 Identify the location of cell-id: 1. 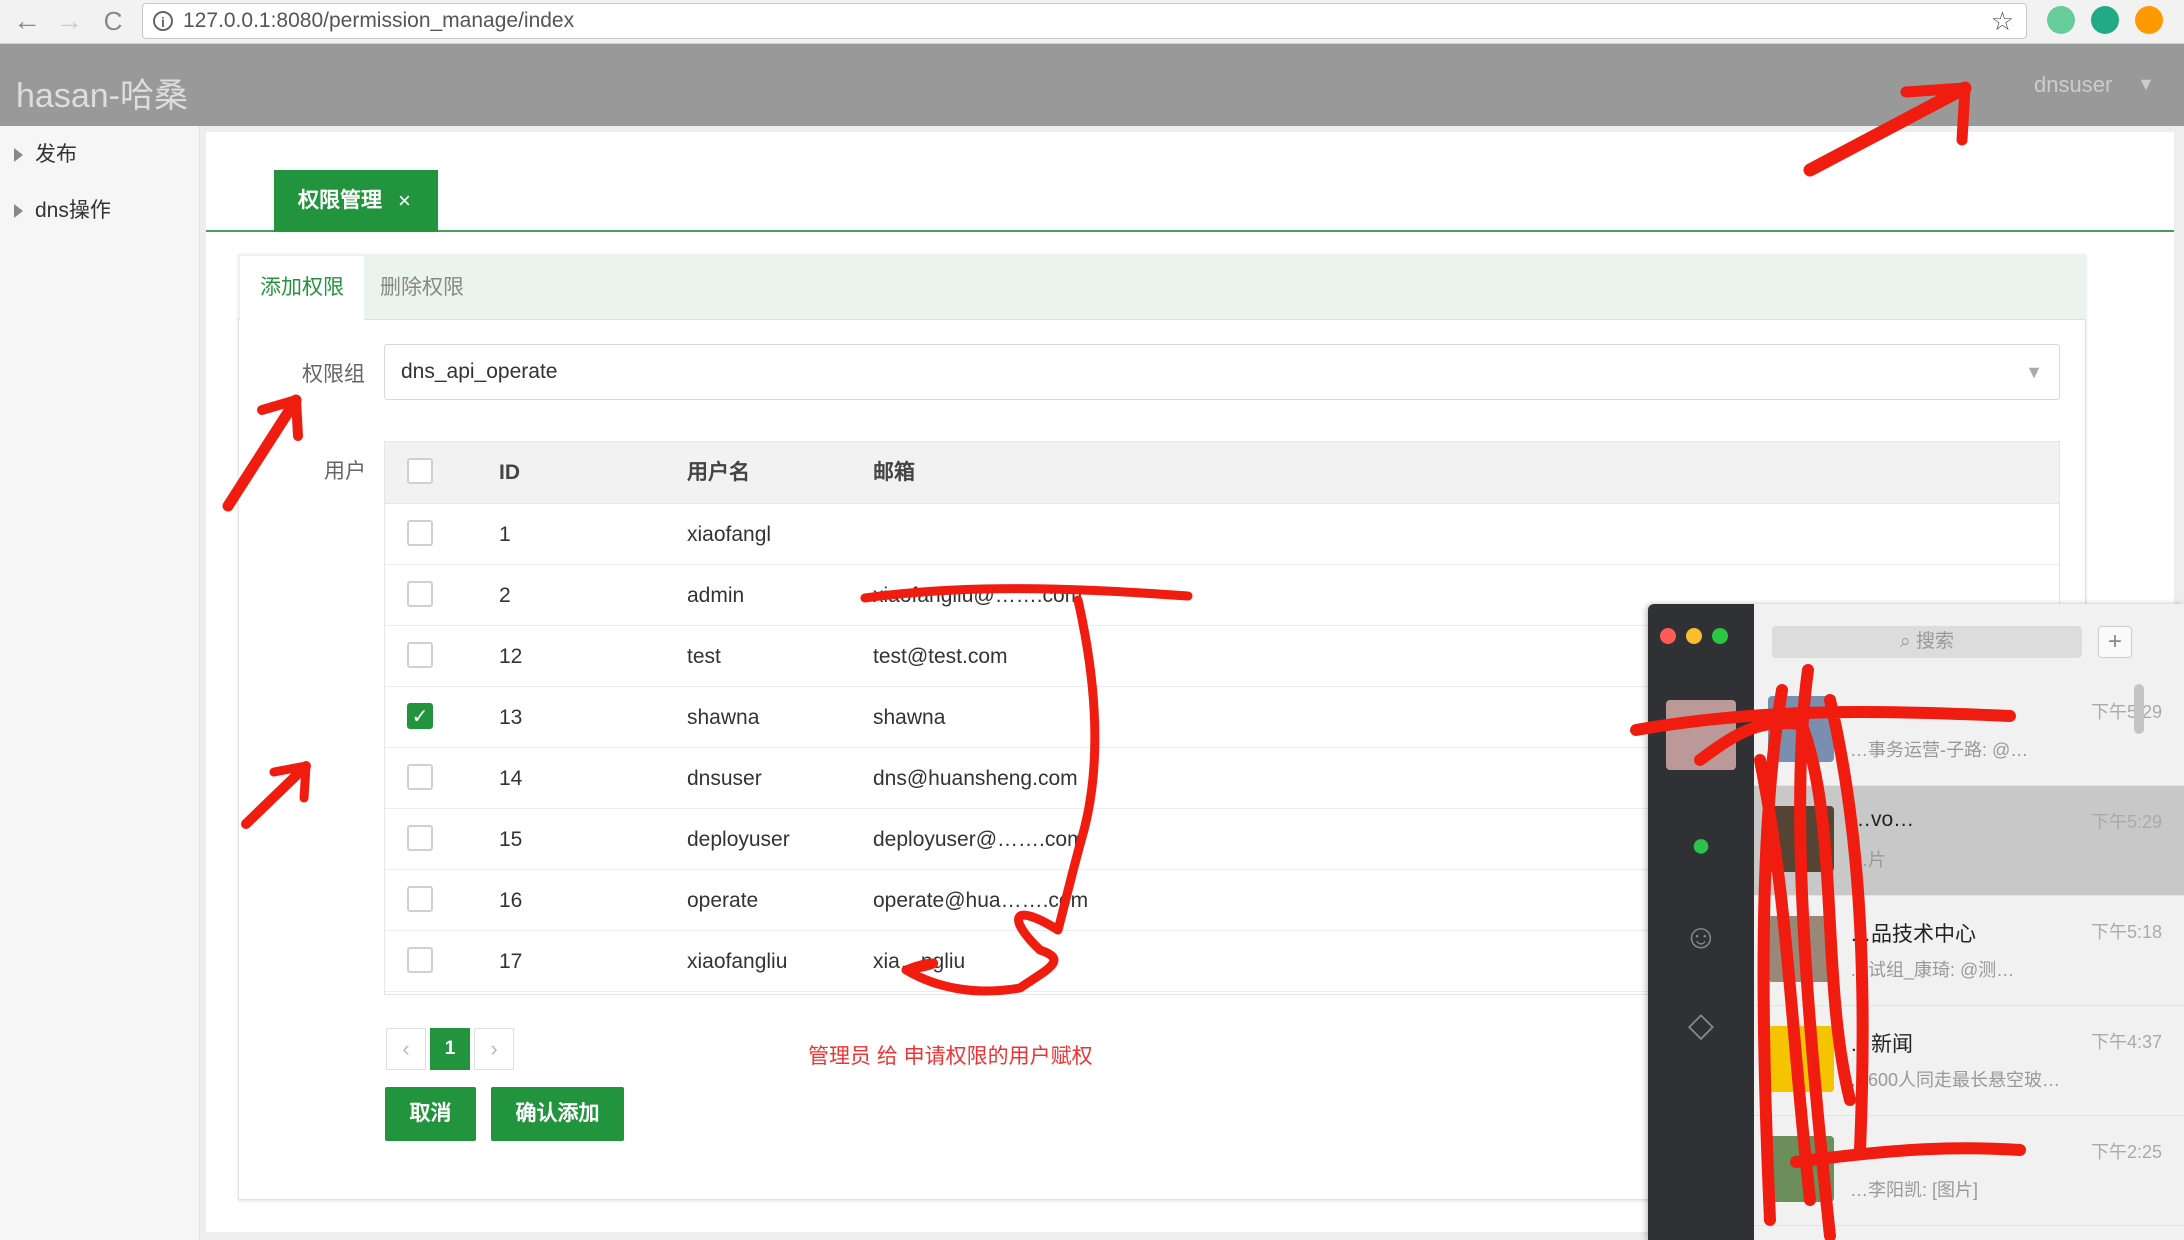
(505, 534).